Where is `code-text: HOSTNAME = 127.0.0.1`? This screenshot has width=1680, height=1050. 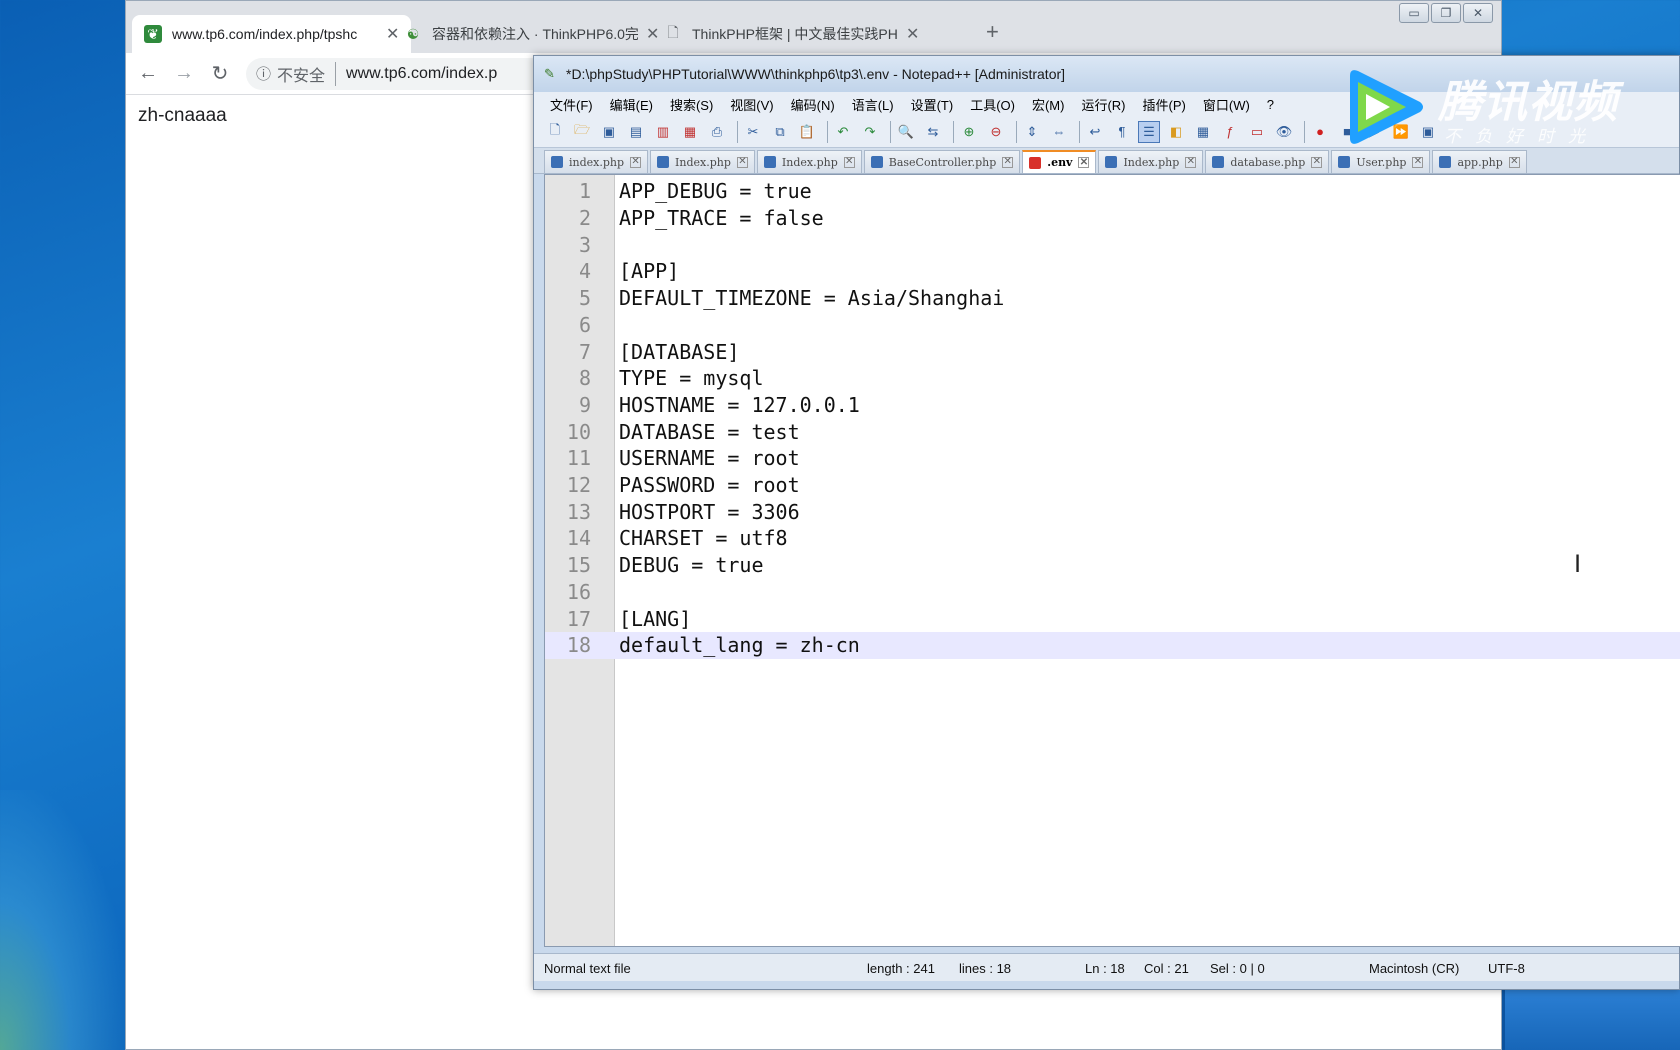
code-text: HOSTNAME = 127.0.0.1 is located at coordinates (739, 404).